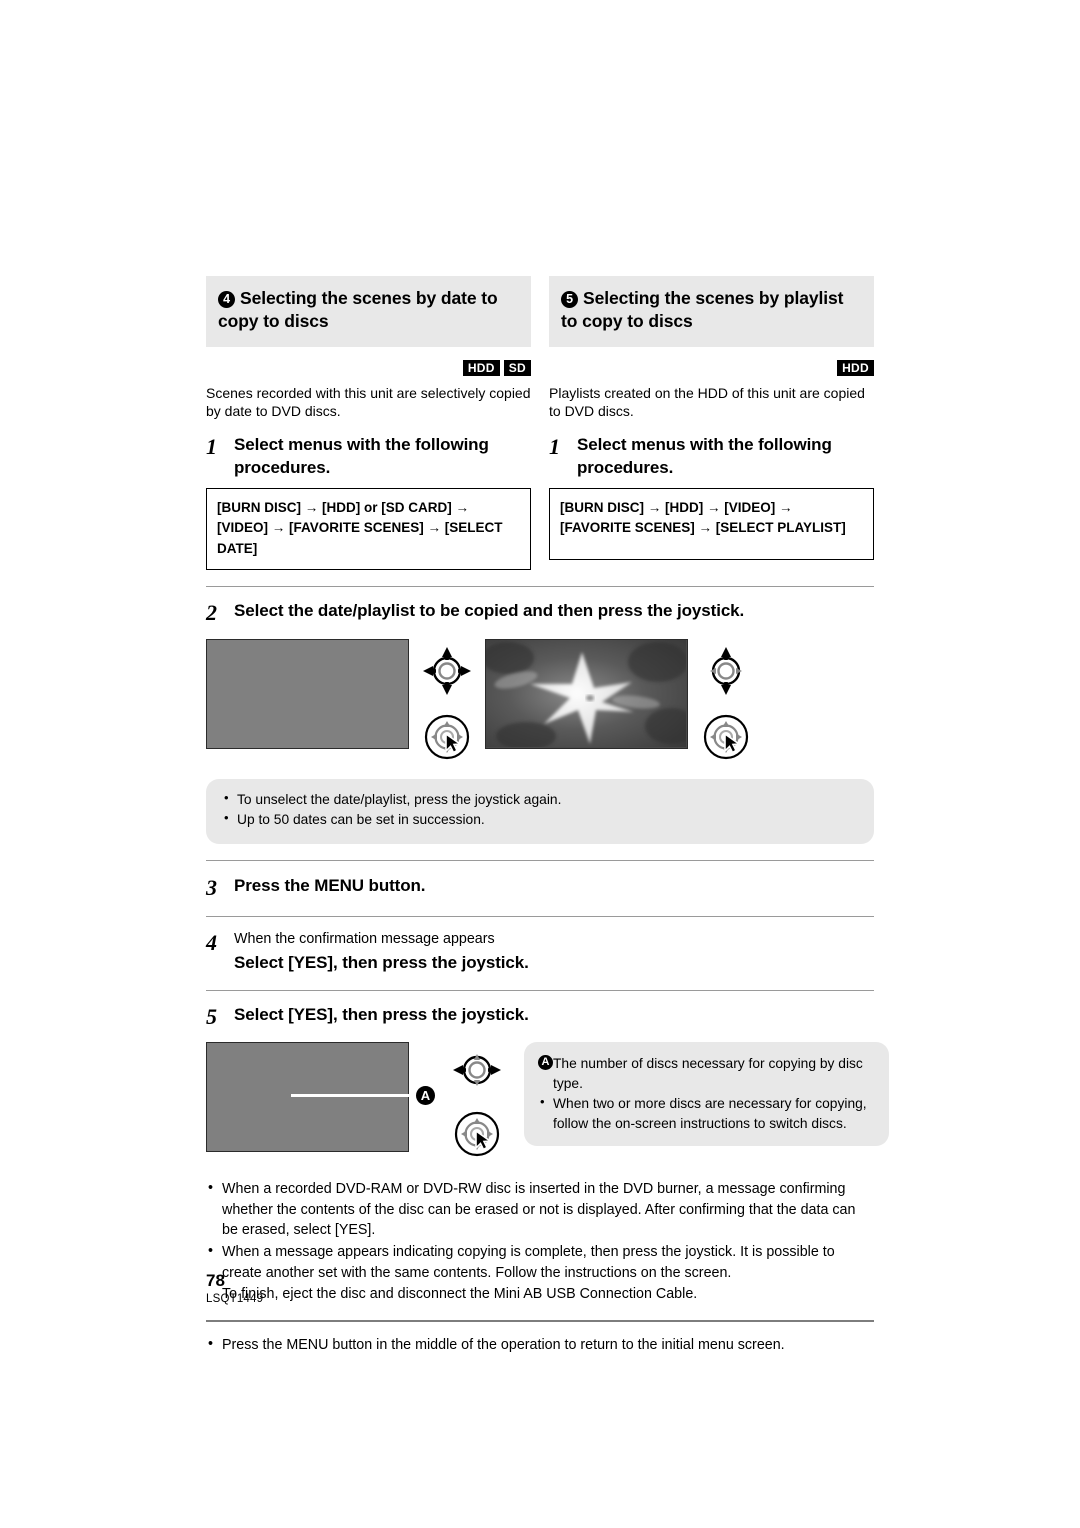  What do you see at coordinates (726, 673) in the screenshot?
I see `joystick-updown-icon` at bounding box center [726, 673].